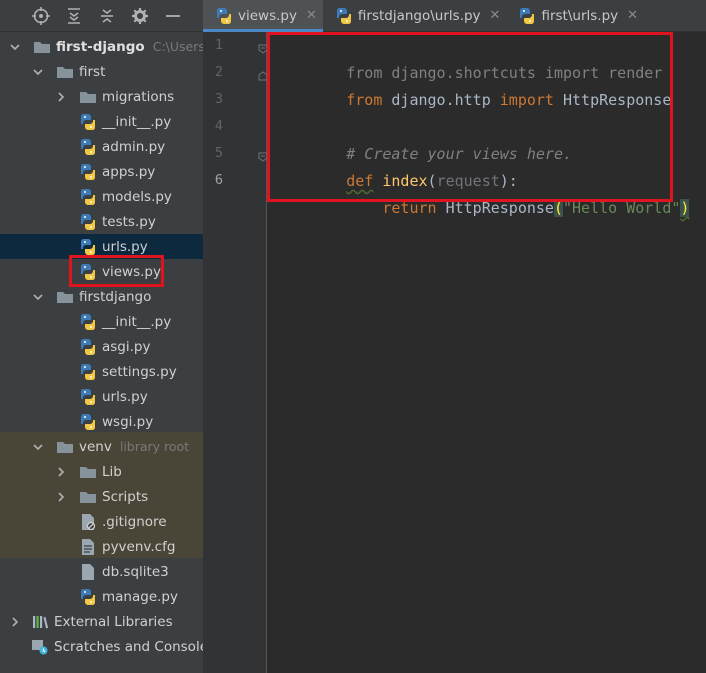 The image size is (706, 673). I want to click on editor-tab-views-py: views.py ✕, so click(263, 16).